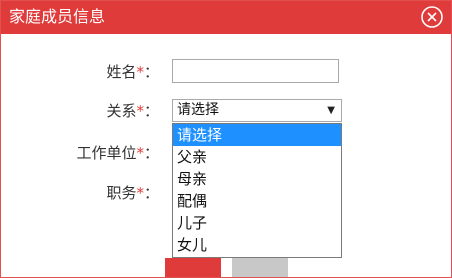 This screenshot has height=278, width=452. Describe the element at coordinates (121, 193) in the screenshot. I see `position-label-text: 职务` at that location.